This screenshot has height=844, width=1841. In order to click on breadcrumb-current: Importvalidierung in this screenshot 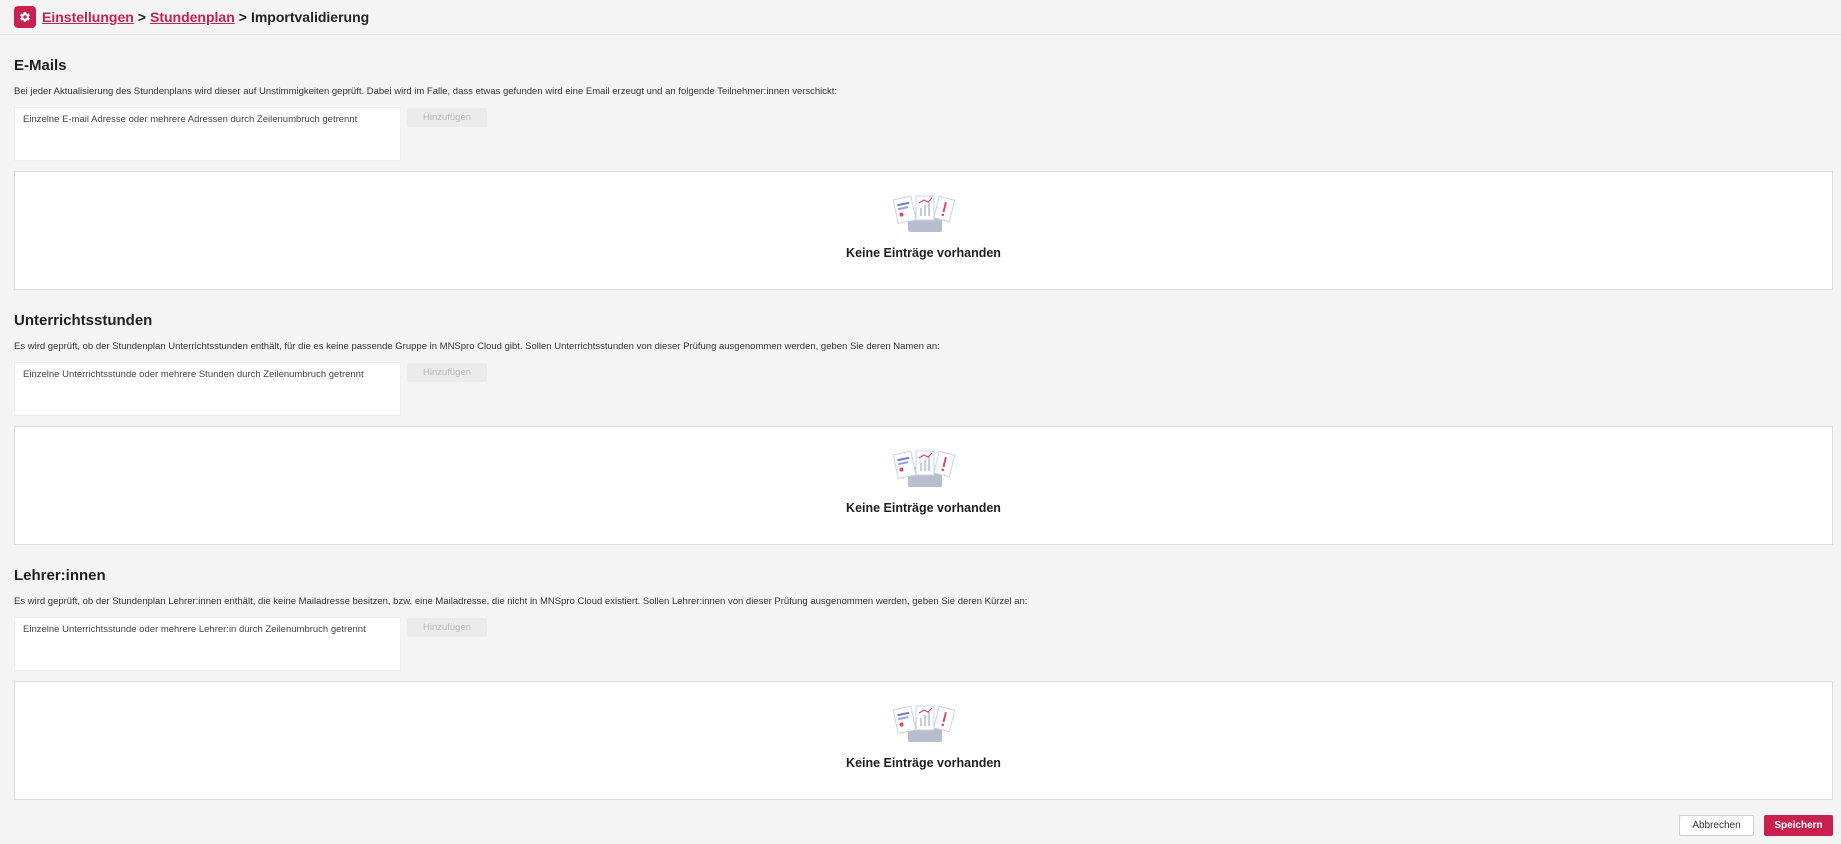, I will do `click(310, 17)`.